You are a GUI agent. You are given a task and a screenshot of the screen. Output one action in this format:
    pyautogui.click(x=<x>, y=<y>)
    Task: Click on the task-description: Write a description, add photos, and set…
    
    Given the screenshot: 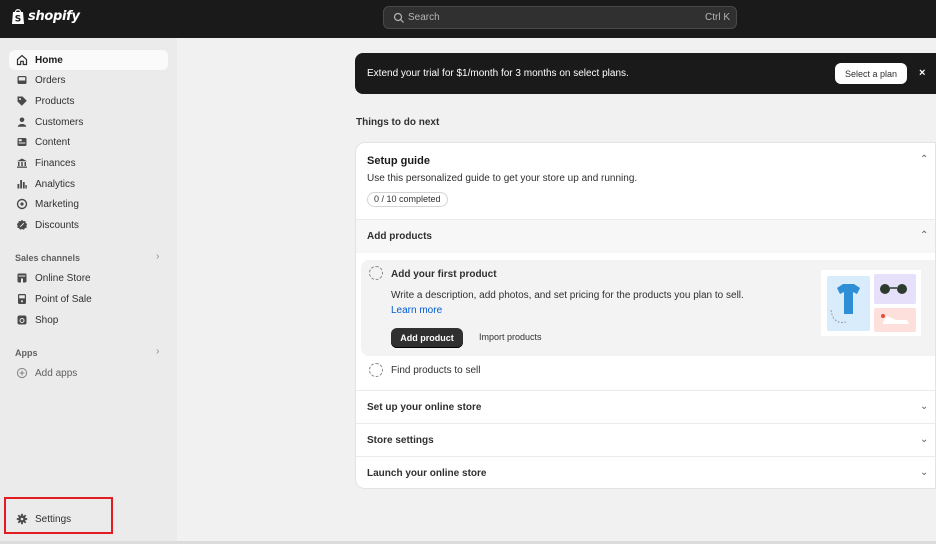 What is the action you would take?
    pyautogui.click(x=567, y=303)
    